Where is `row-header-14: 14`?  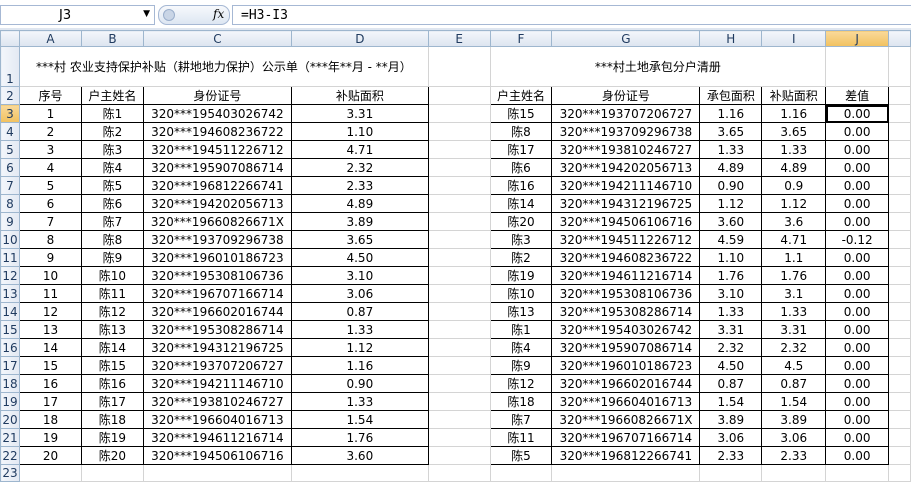 row-header-14: 14 is located at coordinates (10, 311).